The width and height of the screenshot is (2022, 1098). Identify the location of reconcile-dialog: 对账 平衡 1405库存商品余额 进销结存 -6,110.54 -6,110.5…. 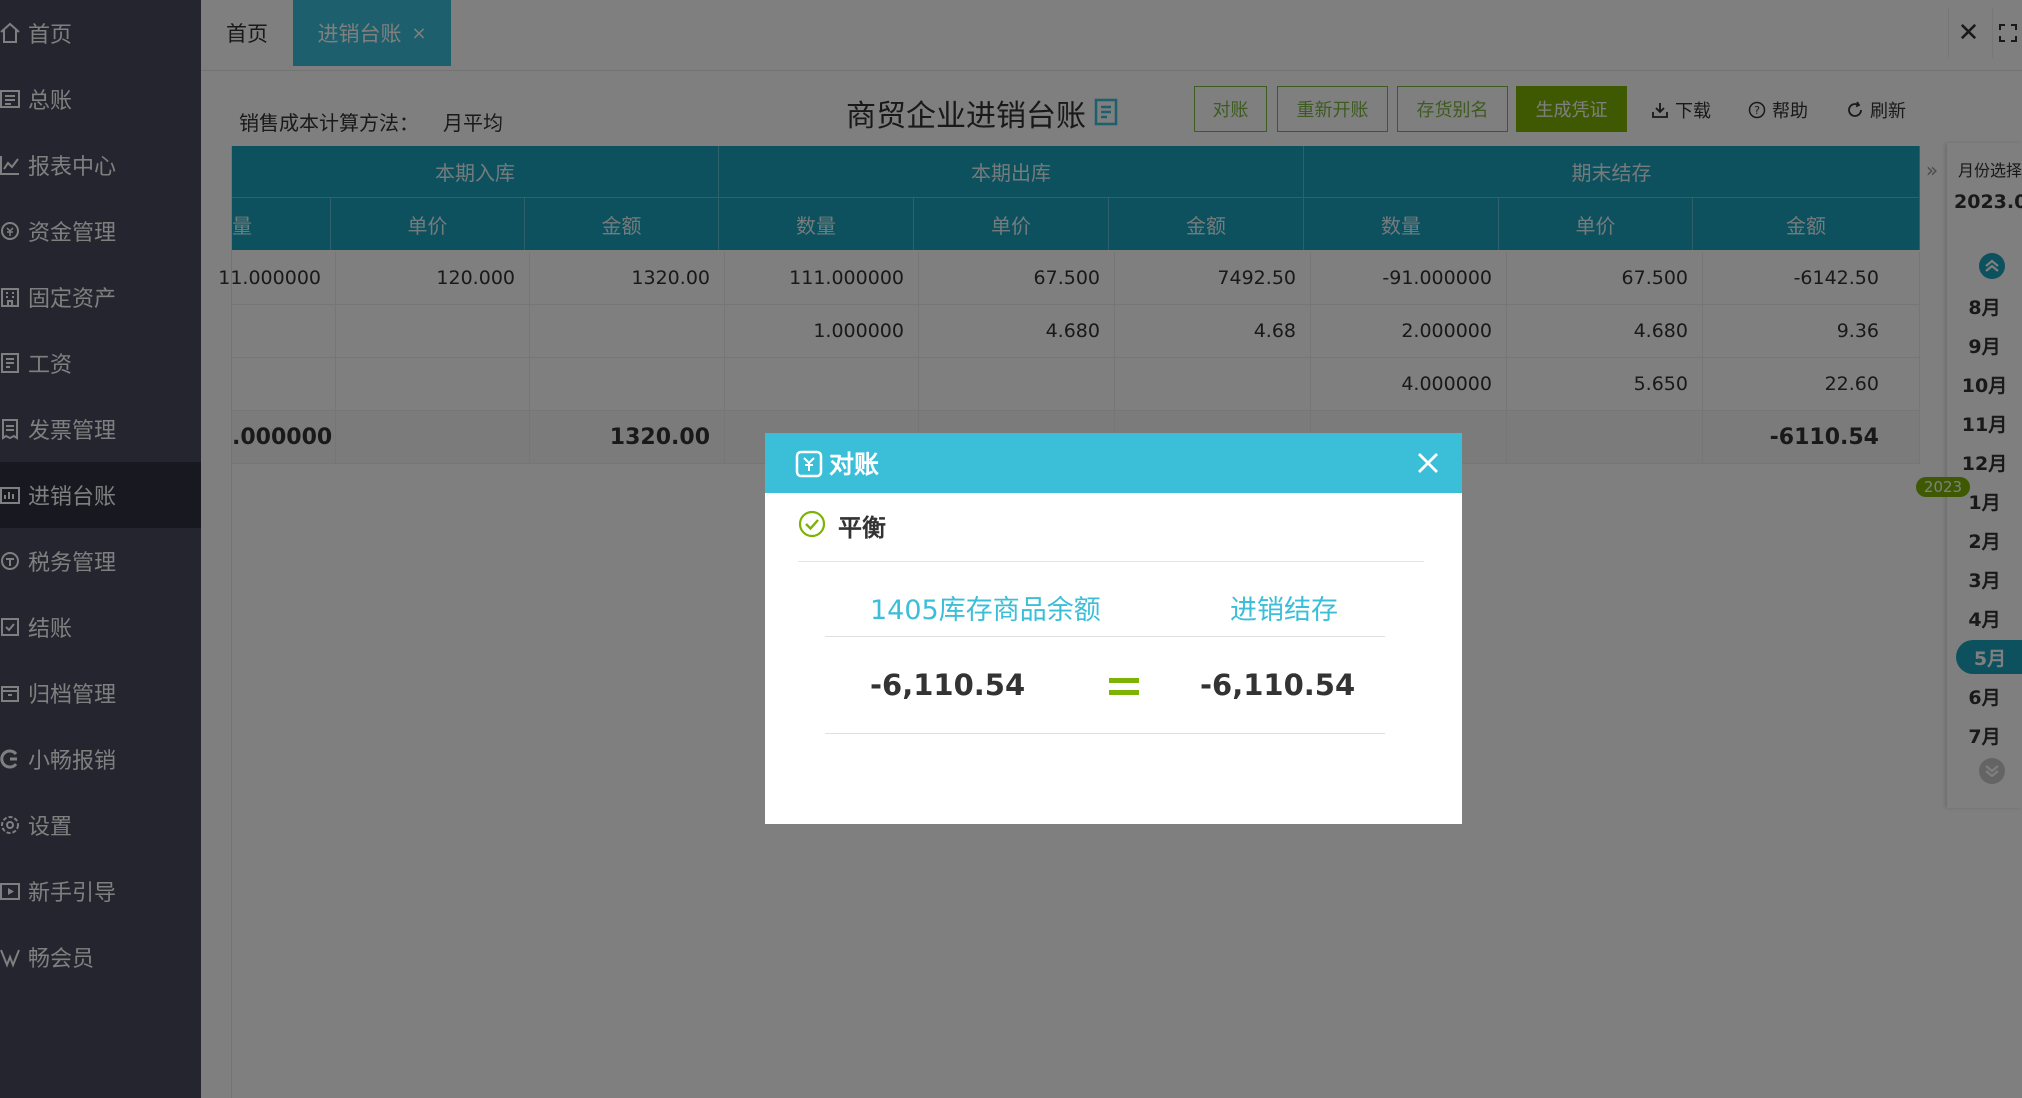
(1113, 628).